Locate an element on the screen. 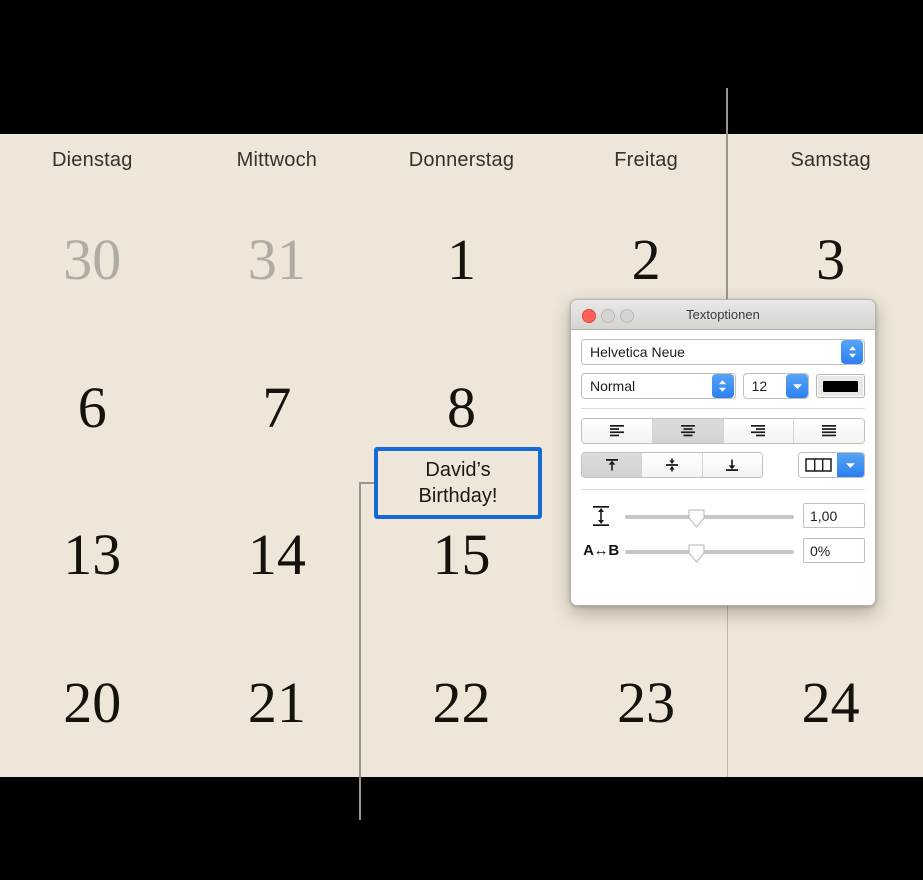 The height and width of the screenshot is (880, 923). date-number: 7 is located at coordinates (277, 407).